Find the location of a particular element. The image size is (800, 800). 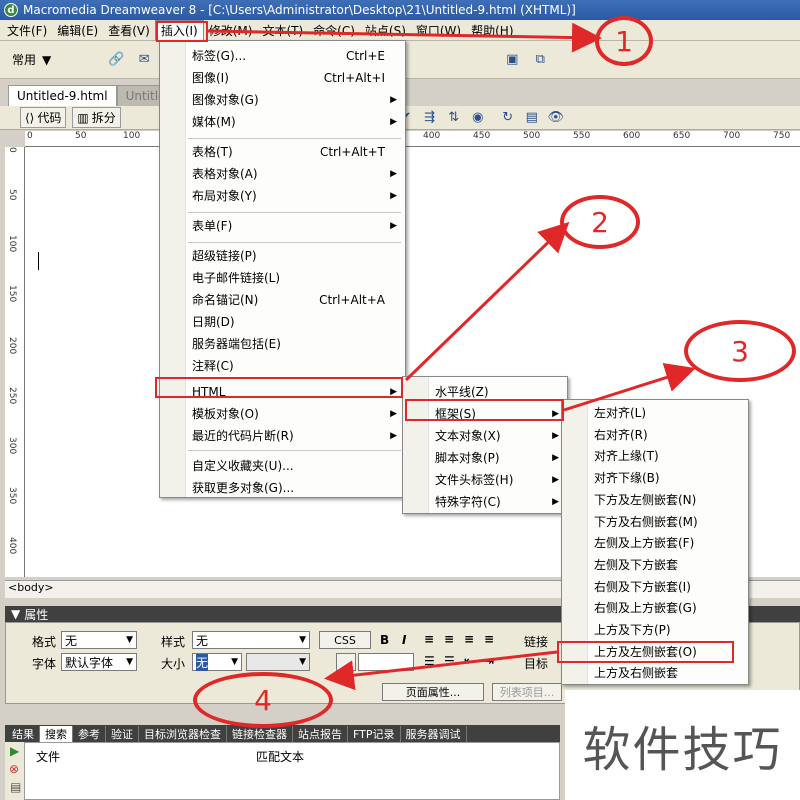

annotation-ring-4: 4 is located at coordinates (263, 700).